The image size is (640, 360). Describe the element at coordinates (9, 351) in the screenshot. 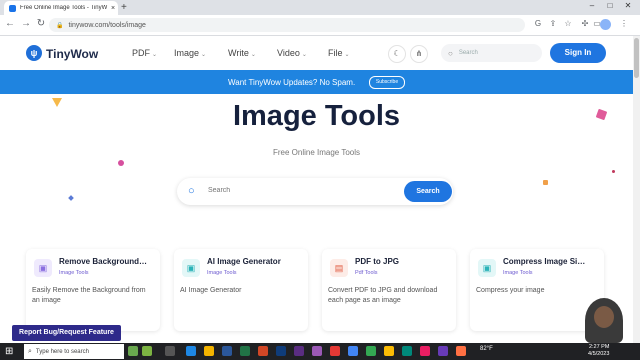

I see `windows-start-icon: ⊞` at that location.